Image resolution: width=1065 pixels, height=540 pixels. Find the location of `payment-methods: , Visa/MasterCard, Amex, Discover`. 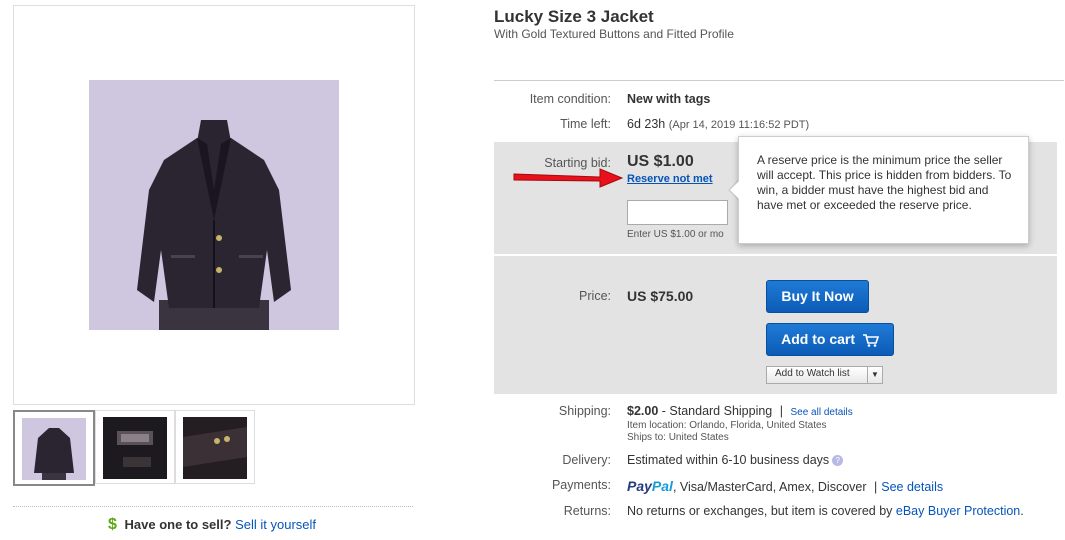

payment-methods: , Visa/MasterCard, Amex, Discover is located at coordinates (769, 487).